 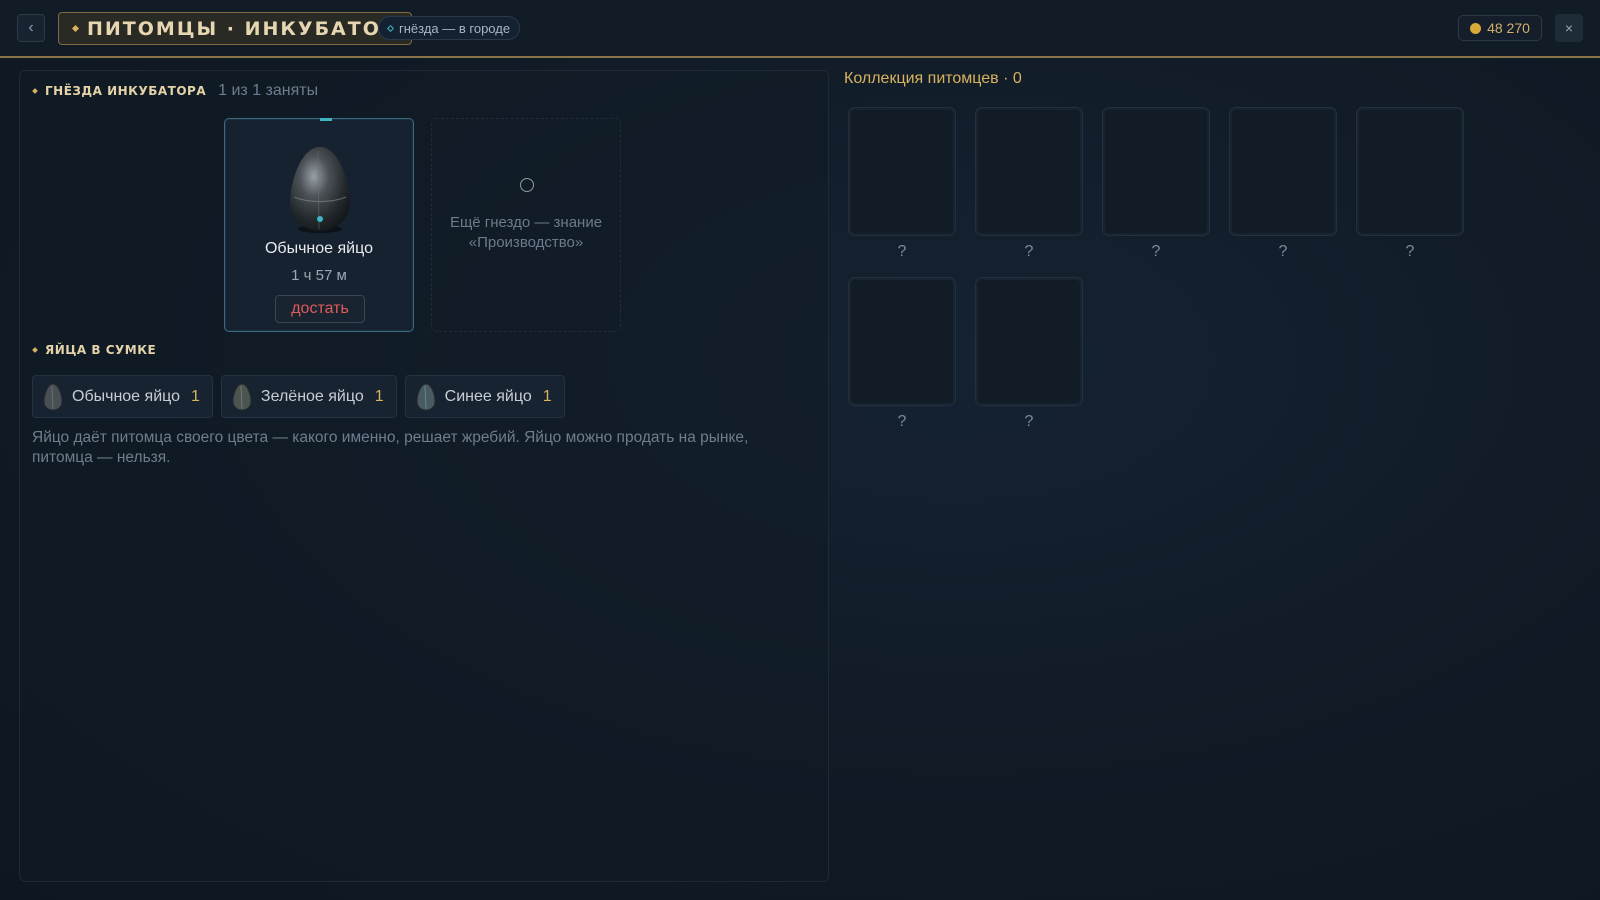 I want to click on currency-display: 48 270, so click(x=1500, y=28).